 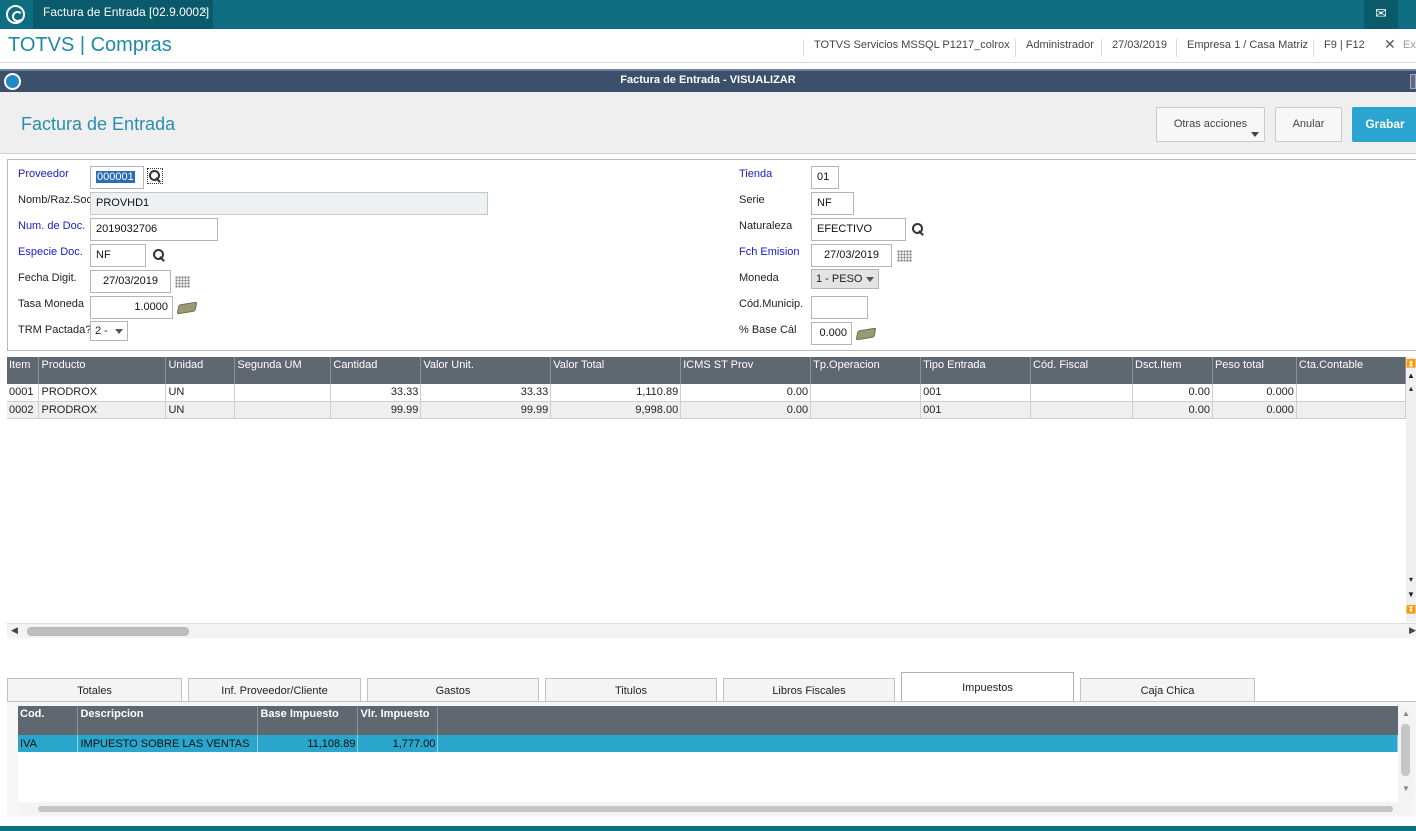 What do you see at coordinates (48, 743) in the screenshot?
I see `table-cell: IVA` at bounding box center [48, 743].